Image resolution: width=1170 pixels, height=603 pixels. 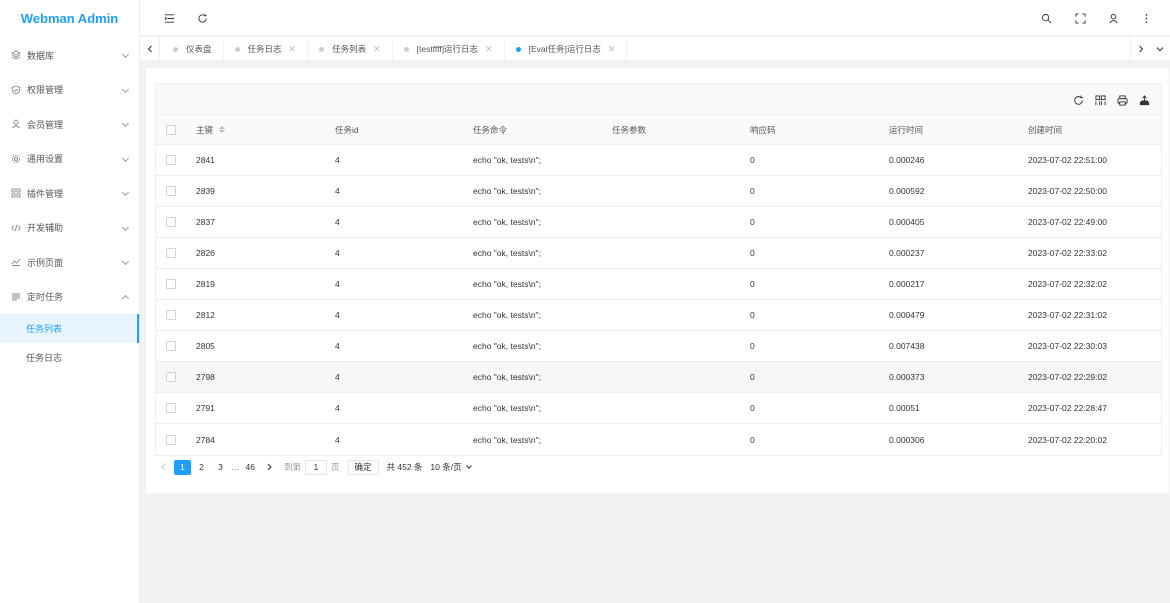 I want to click on tab-eval-run-log: [Eval任务]运行日志 ✕, so click(x=566, y=49).